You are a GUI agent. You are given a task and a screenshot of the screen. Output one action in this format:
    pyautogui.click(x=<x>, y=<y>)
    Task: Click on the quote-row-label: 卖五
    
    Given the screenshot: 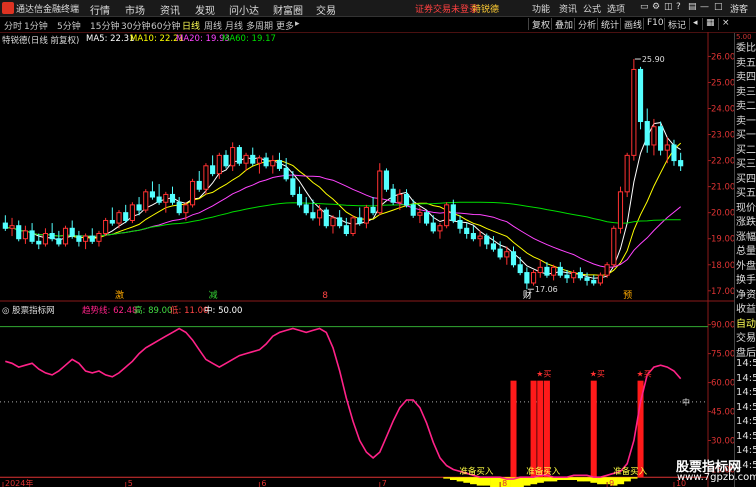 What is the action you would take?
    pyautogui.click(x=746, y=61)
    